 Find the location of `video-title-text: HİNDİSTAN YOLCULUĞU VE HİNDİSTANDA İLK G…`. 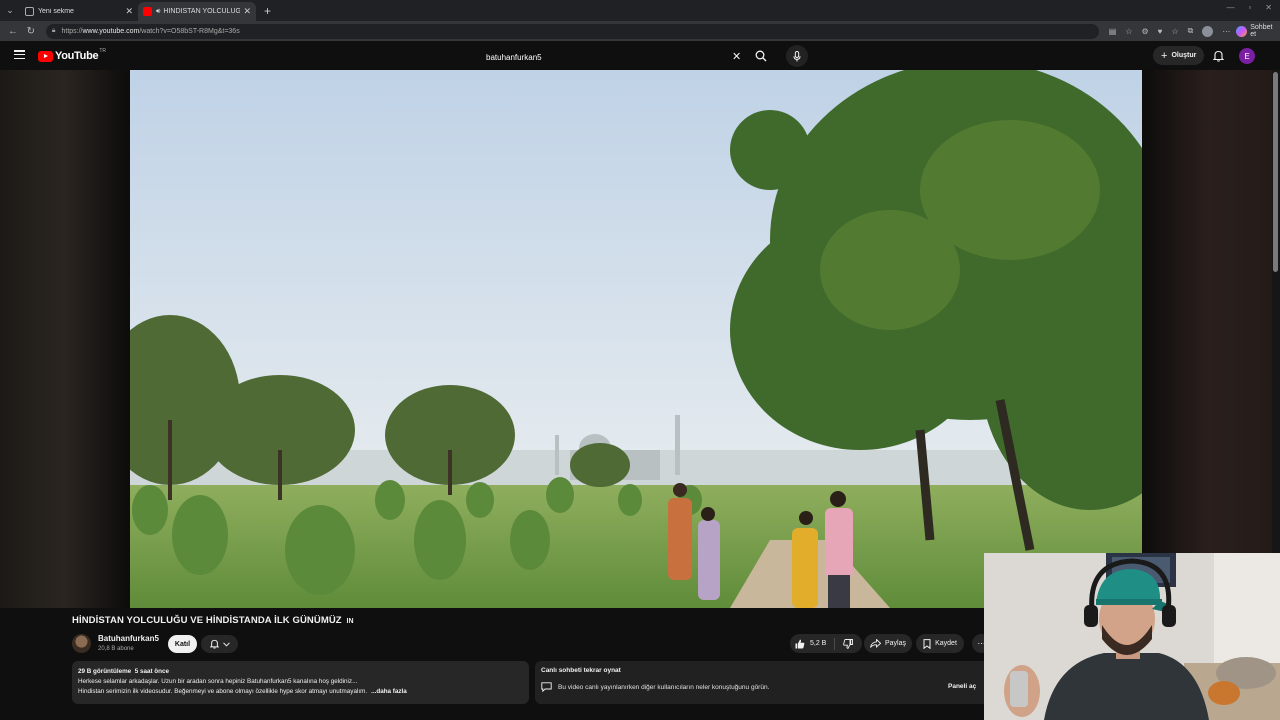

video-title-text: HİNDİSTAN YOLCULUĞU VE HİNDİSTANDA İLK G… is located at coordinates (207, 620).